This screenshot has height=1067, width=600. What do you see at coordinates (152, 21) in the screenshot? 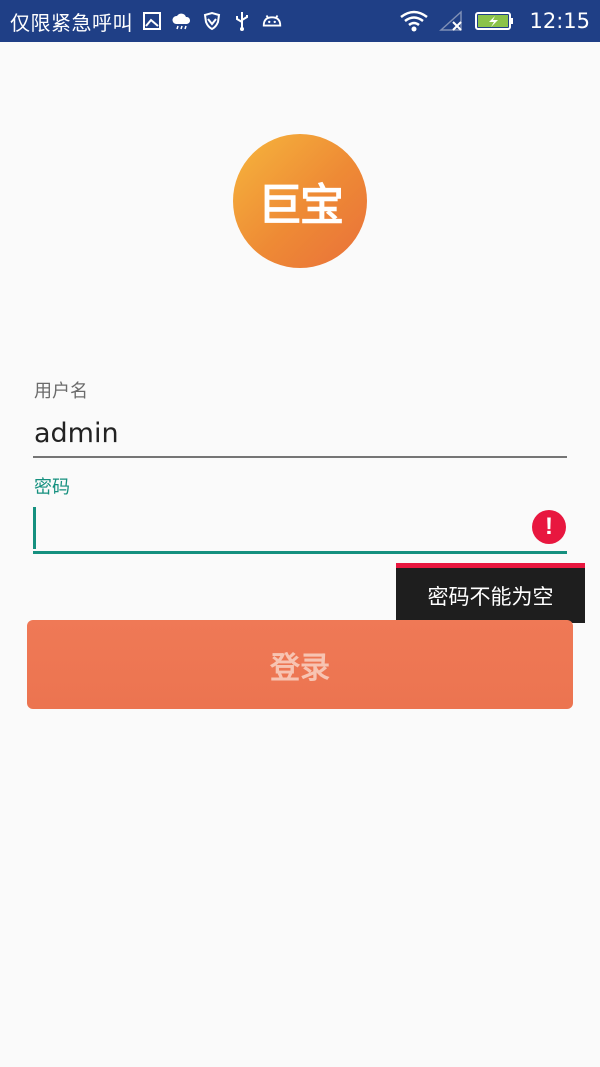
I see `image-icon` at bounding box center [152, 21].